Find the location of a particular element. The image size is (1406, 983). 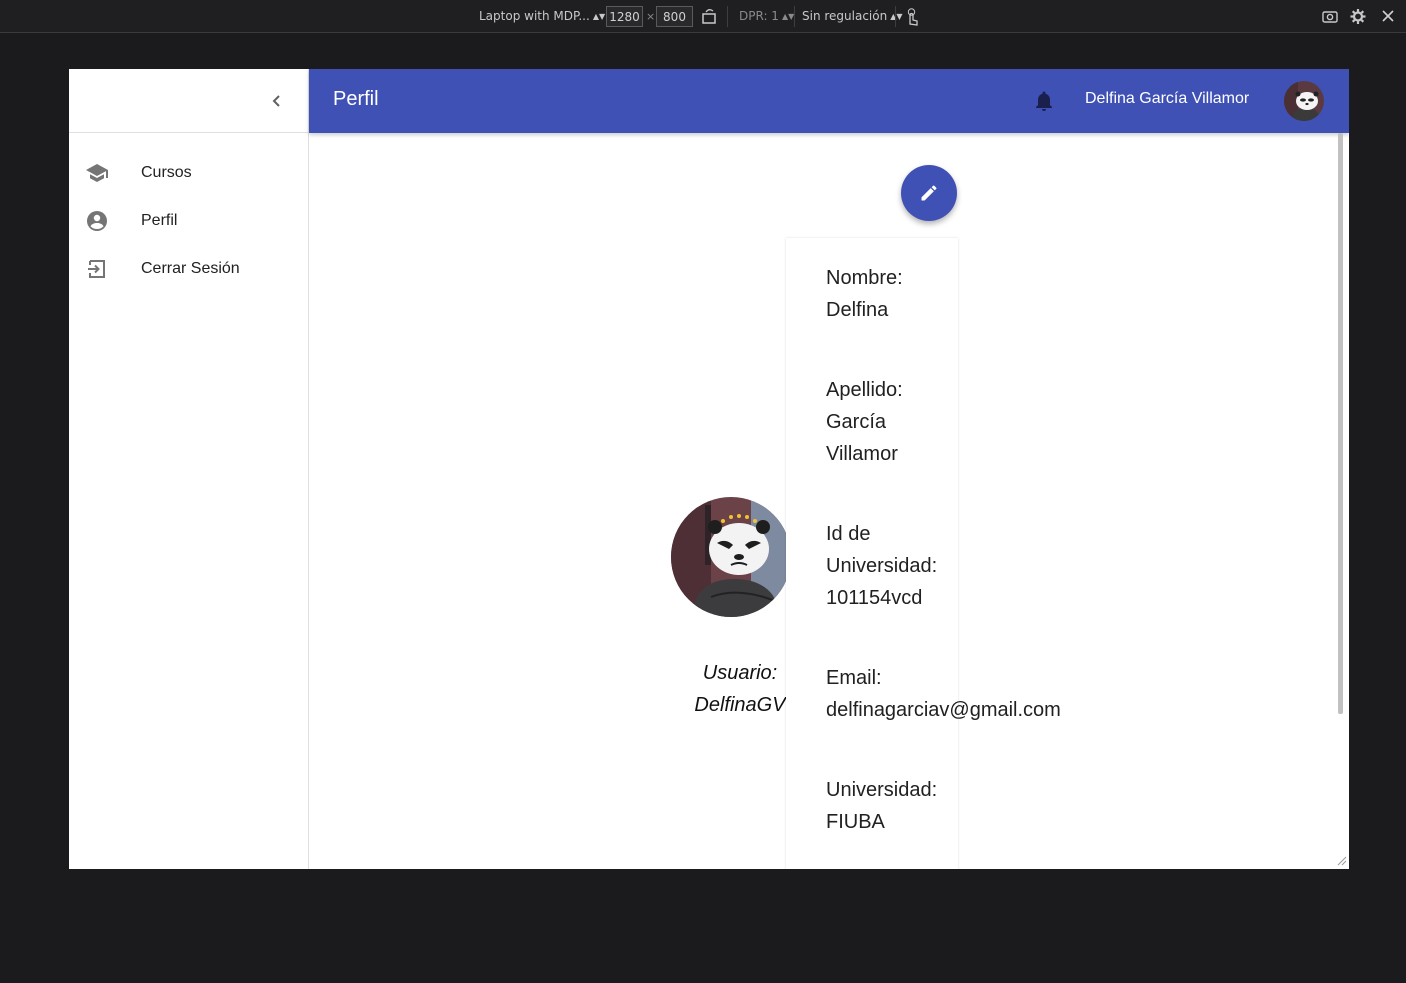

settings-gear-icon is located at coordinates (1358, 16).